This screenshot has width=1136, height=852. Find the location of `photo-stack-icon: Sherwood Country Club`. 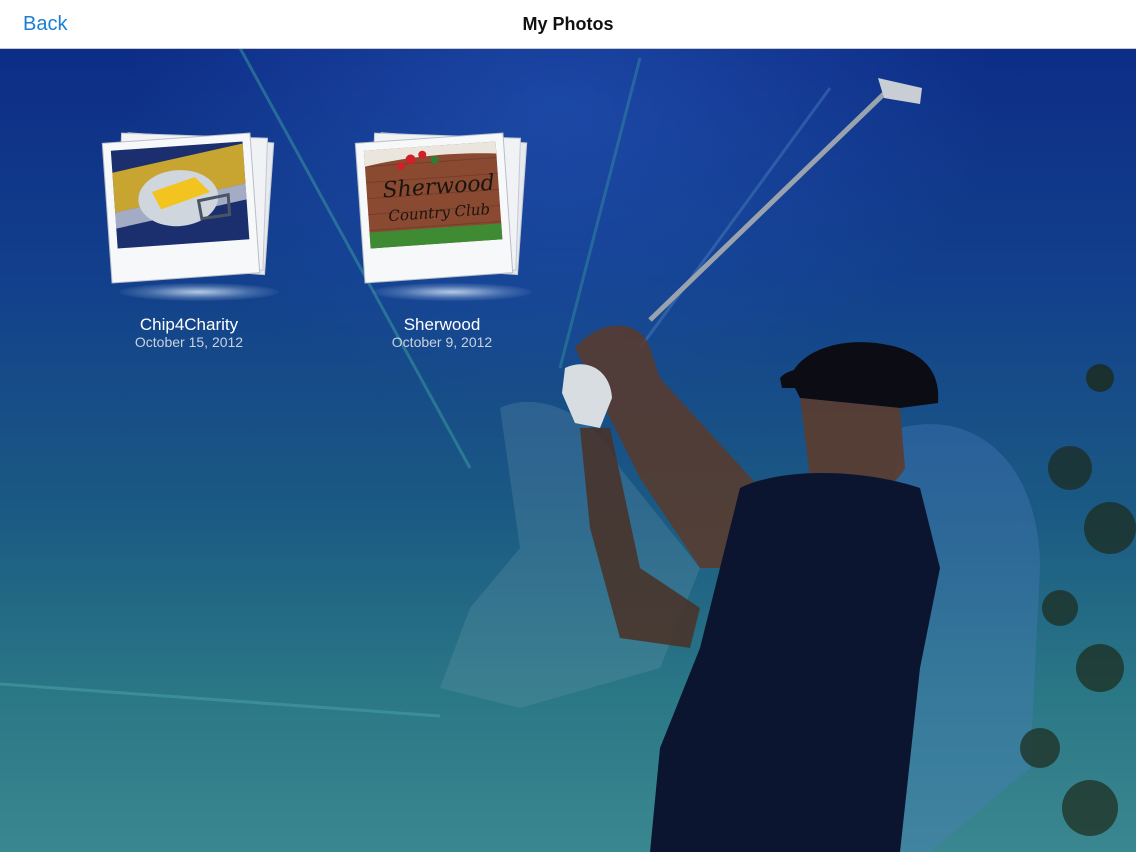

photo-stack-icon: Sherwood Country Club is located at coordinates (441, 208).